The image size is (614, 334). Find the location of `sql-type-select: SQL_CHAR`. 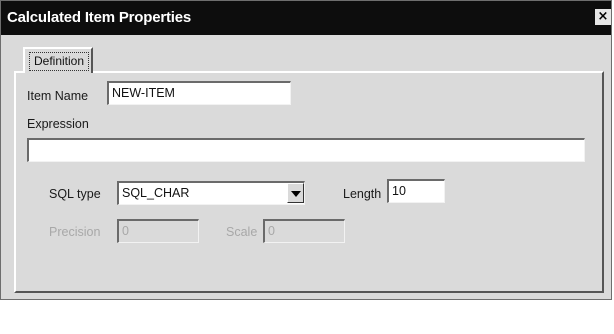

sql-type-select: SQL_CHAR is located at coordinates (211, 193).